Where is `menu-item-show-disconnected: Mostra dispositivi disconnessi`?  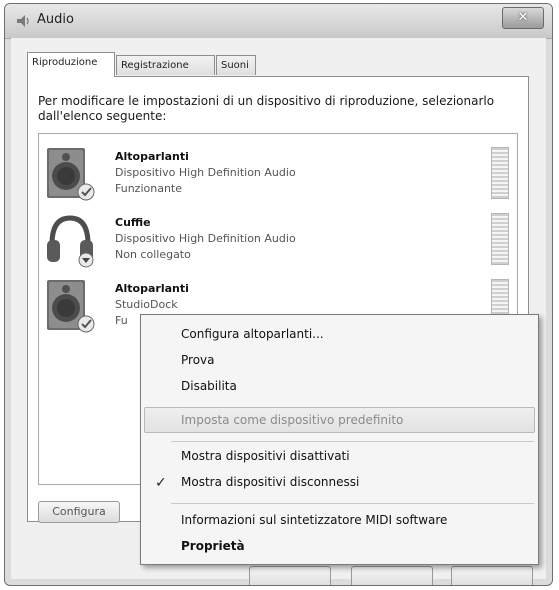 menu-item-show-disconnected: Mostra dispositivi disconnessi is located at coordinates (270, 482).